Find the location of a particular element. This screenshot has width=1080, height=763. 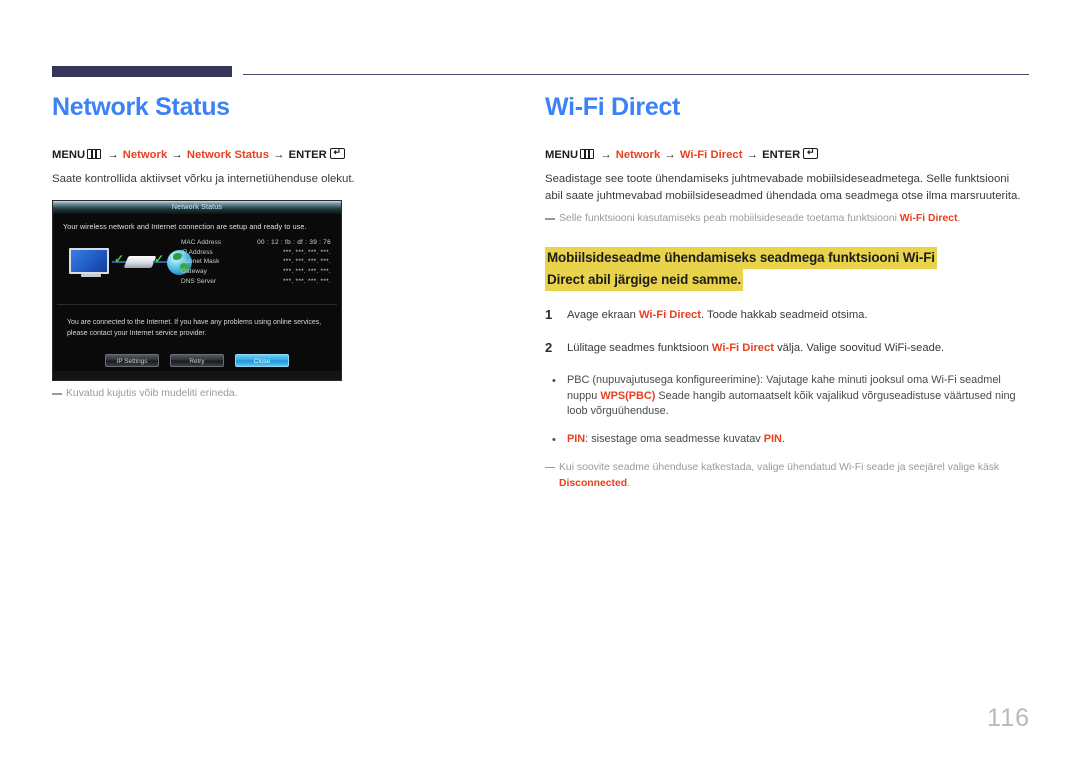

breadcrumb-network-status: MENU → Network → Network Status → ENTER ↵ is located at coordinates (272, 154).